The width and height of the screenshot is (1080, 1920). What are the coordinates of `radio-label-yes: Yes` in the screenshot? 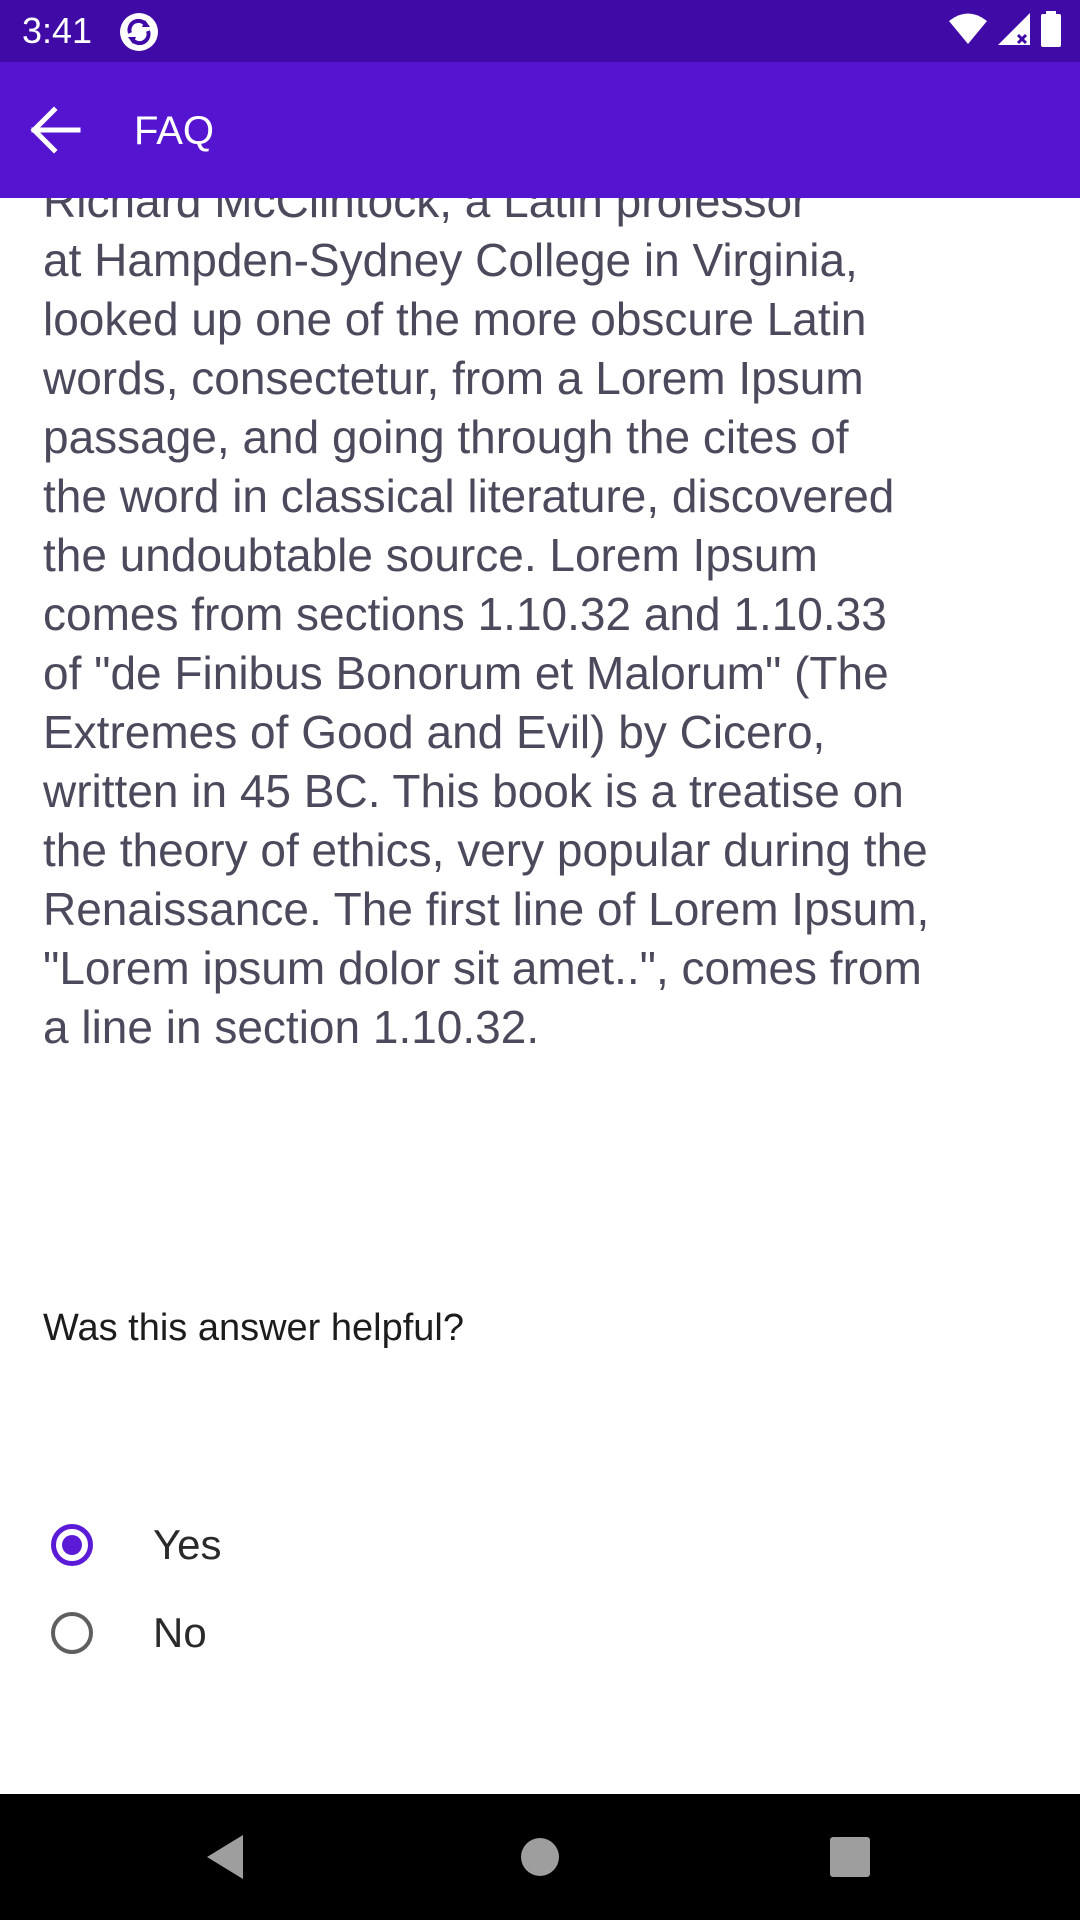 It's located at (187, 1544).